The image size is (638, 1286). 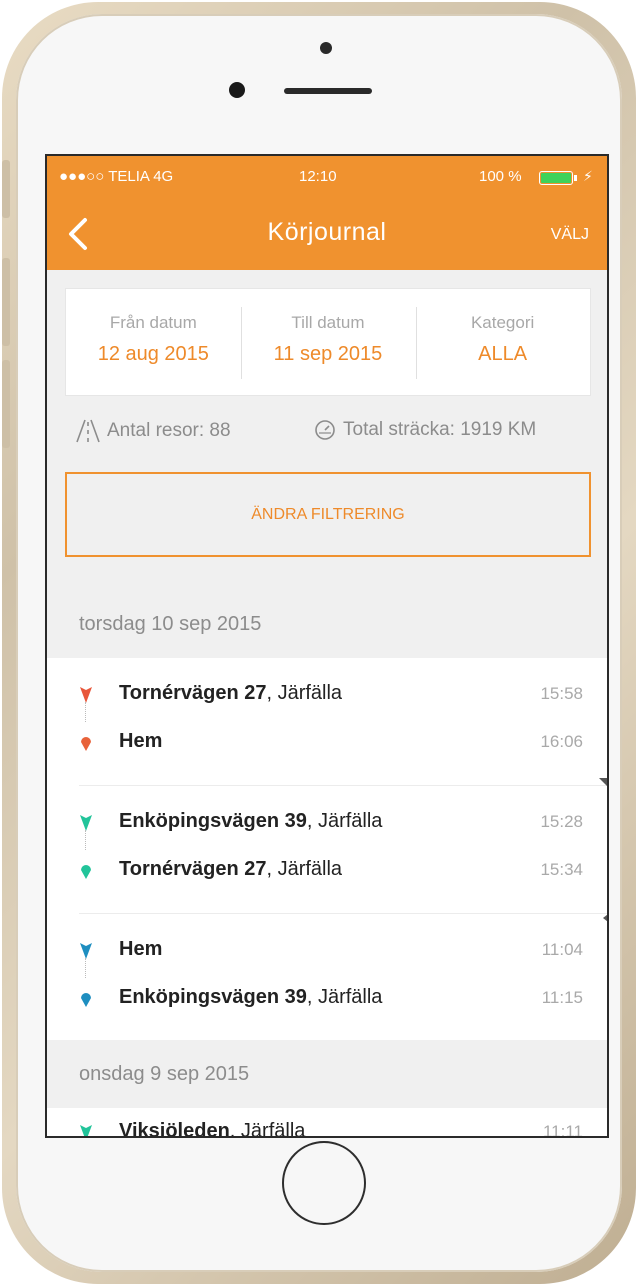 What do you see at coordinates (212, 1129) in the screenshot?
I see `trip-start-address: Viksjöleden, Järfälla` at bounding box center [212, 1129].